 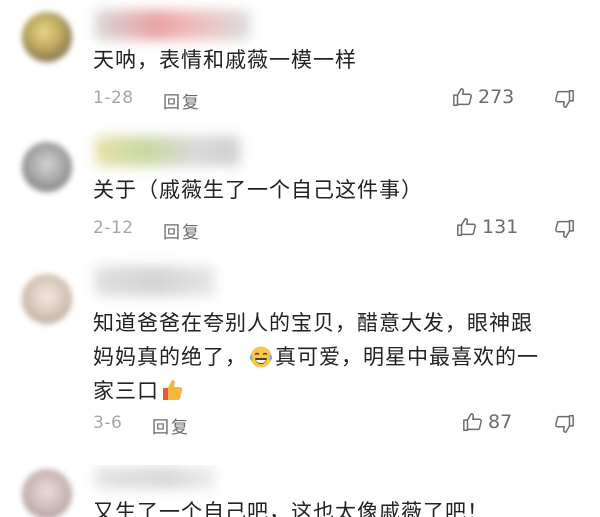 I want to click on like-button: 273, so click(x=483, y=97).